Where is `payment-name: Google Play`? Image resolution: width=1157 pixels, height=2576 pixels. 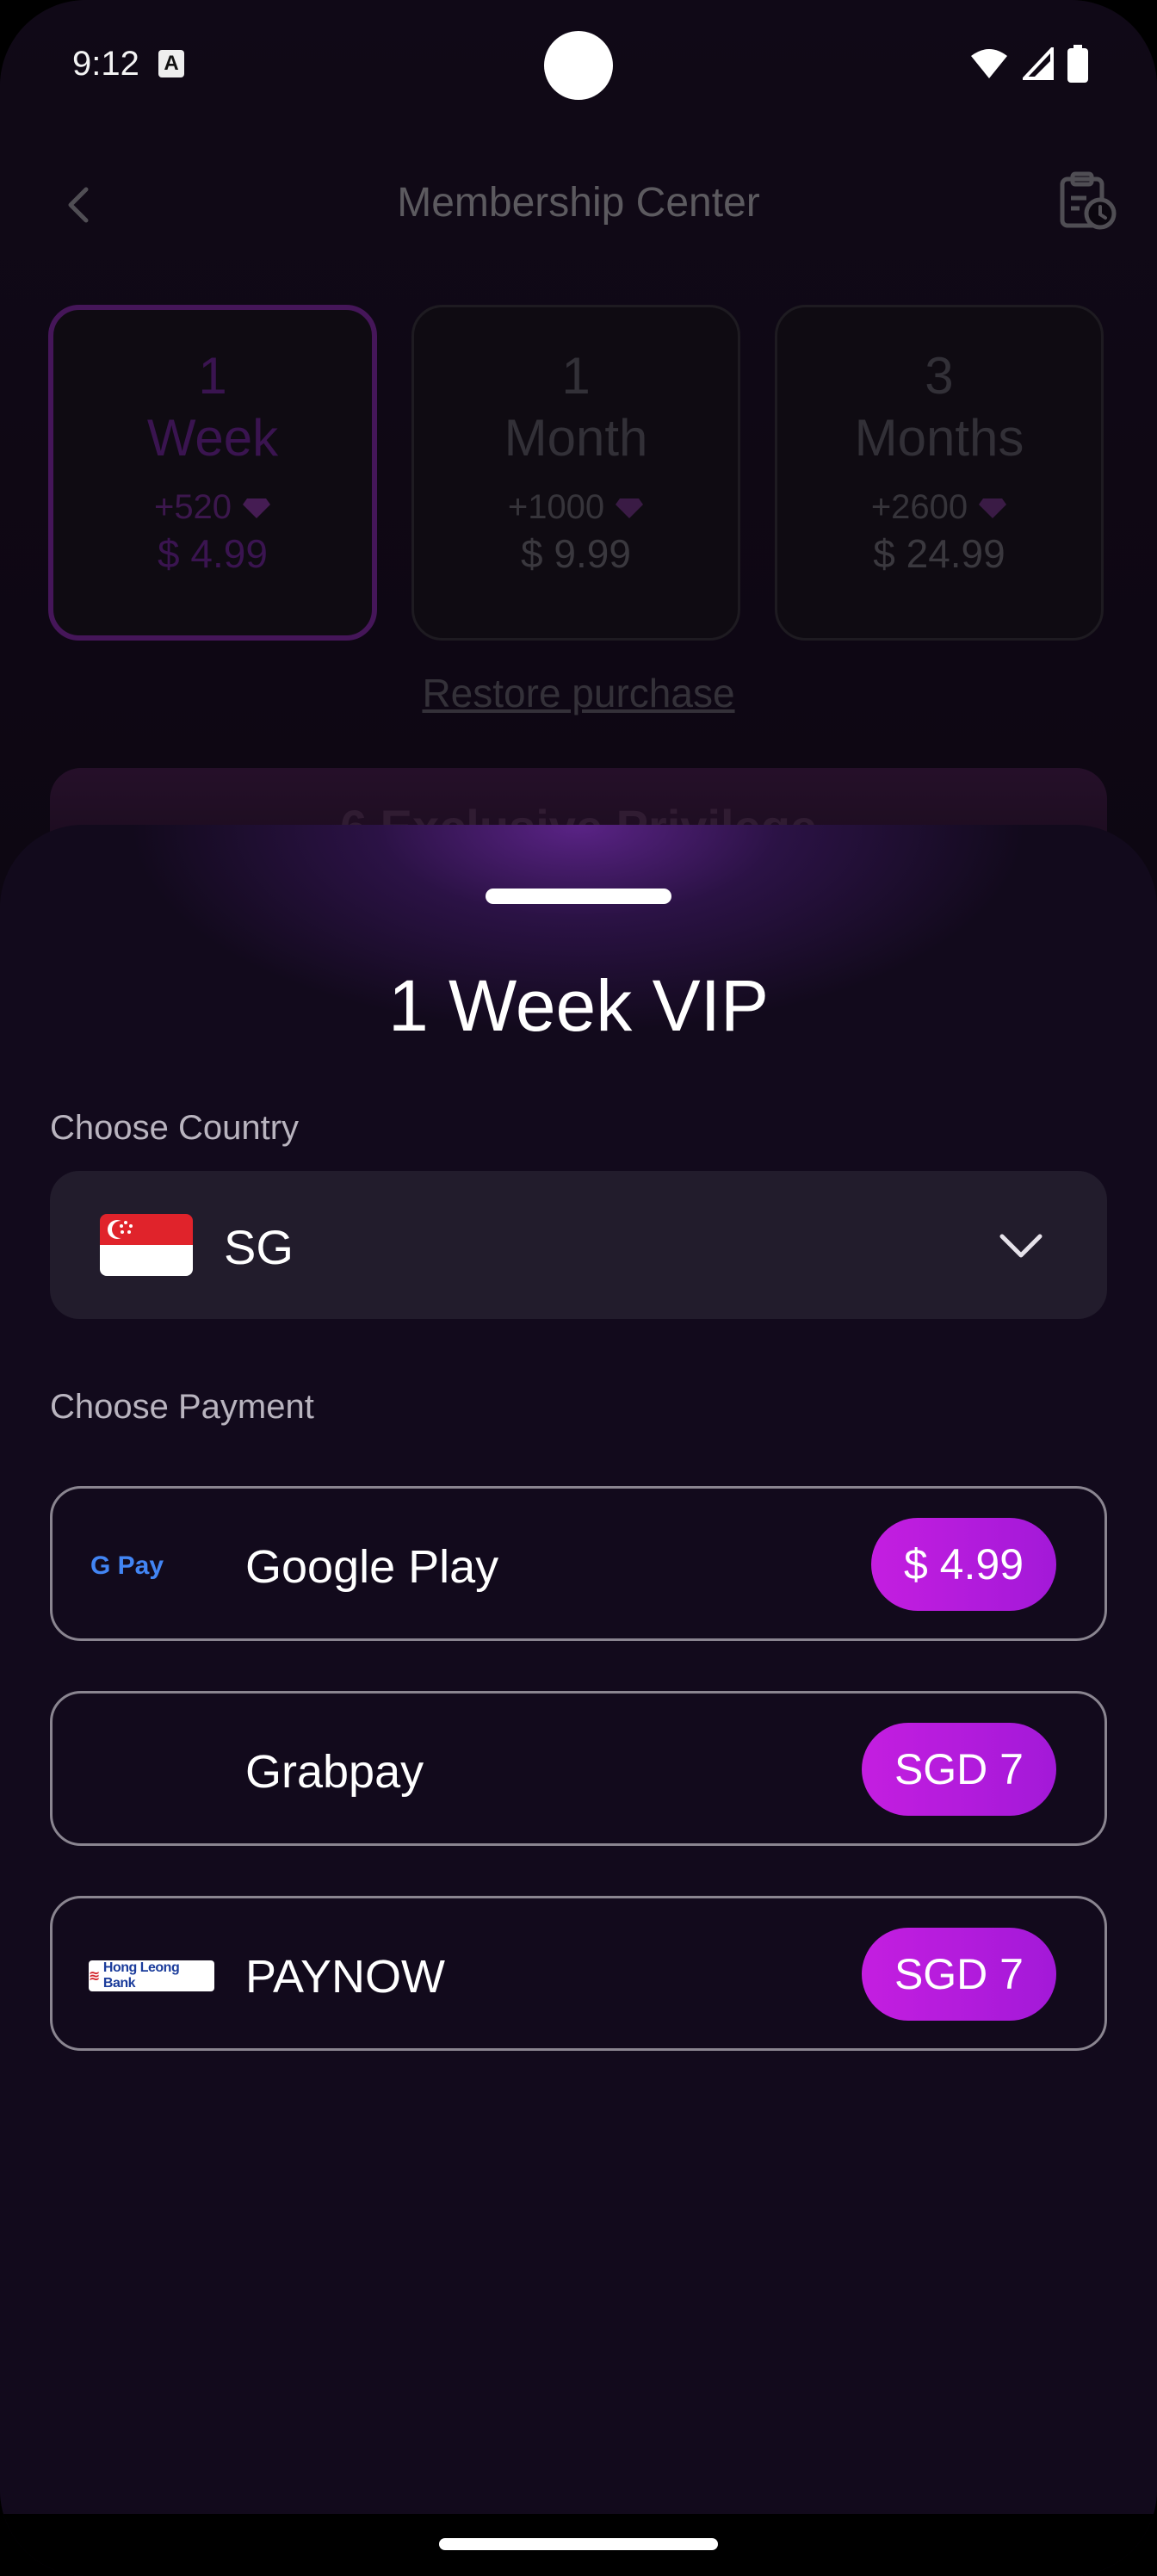
payment-name: Google Play is located at coordinates (372, 1567).